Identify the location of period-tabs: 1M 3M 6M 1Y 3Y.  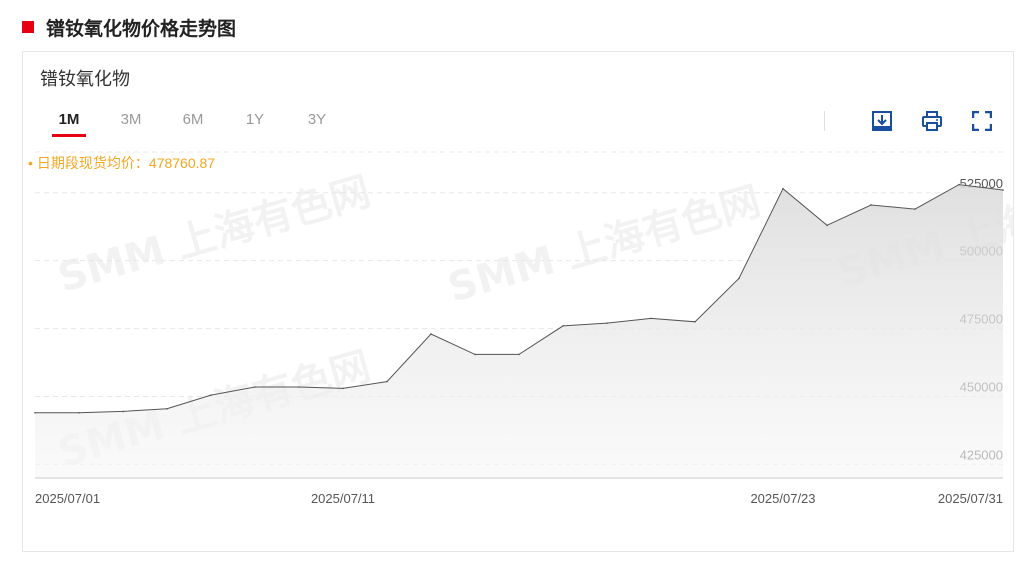
(193, 124).